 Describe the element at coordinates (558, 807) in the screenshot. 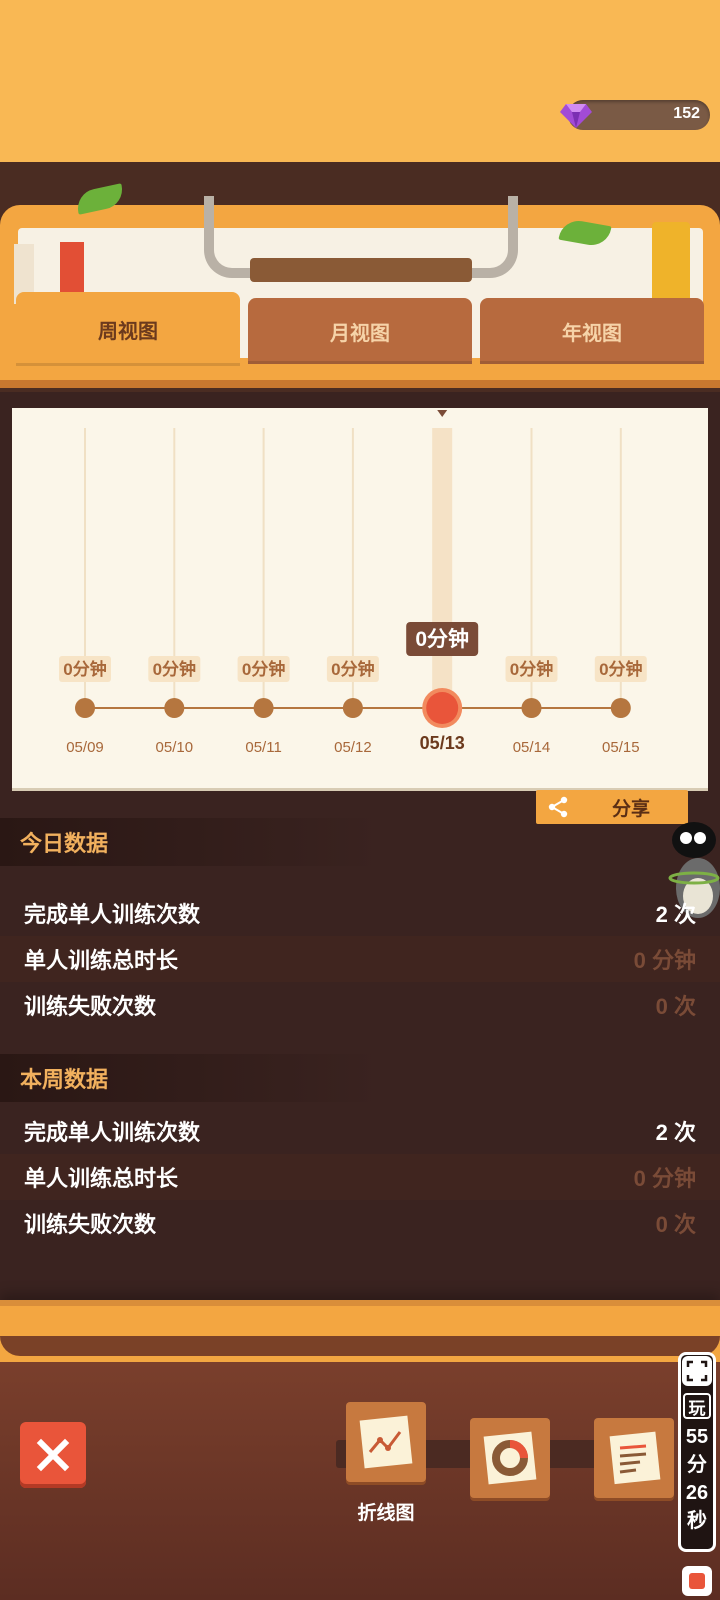

I see `share-icon` at that location.